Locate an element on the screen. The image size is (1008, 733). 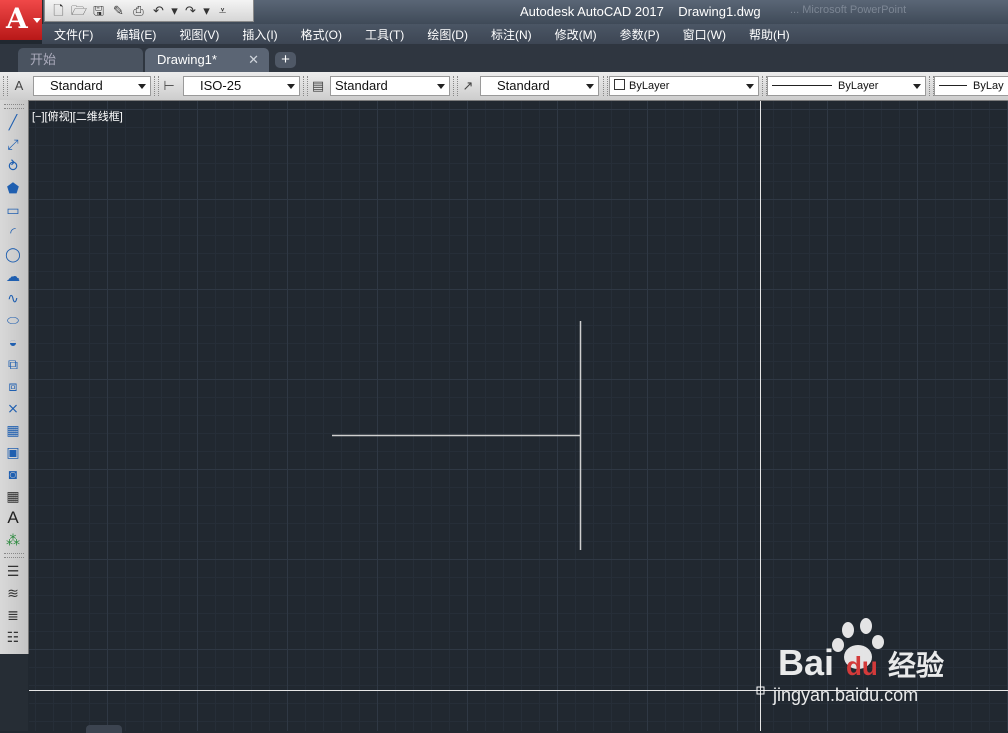
watermark-brand: Bai is located at coordinates (806, 662).